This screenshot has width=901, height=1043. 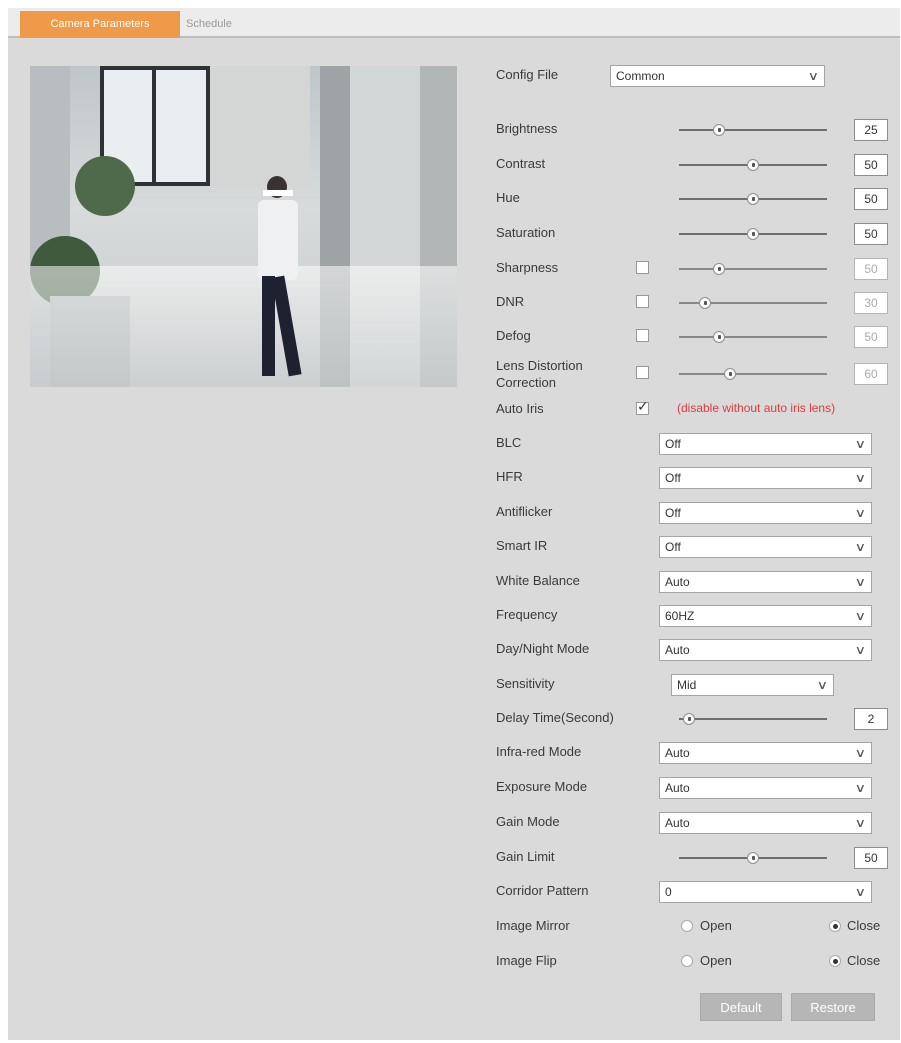 What do you see at coordinates (765, 582) in the screenshot?
I see `white-balance-select: Auto ∨` at bounding box center [765, 582].